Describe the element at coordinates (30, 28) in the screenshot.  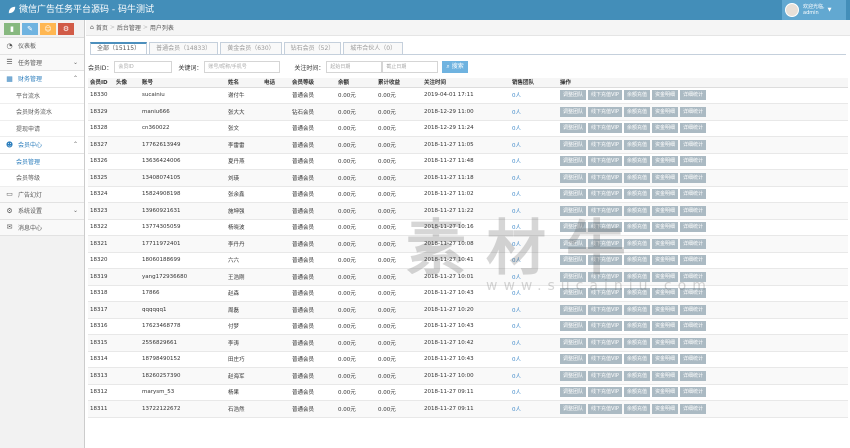
I see `pencil-icon: ✎` at that location.